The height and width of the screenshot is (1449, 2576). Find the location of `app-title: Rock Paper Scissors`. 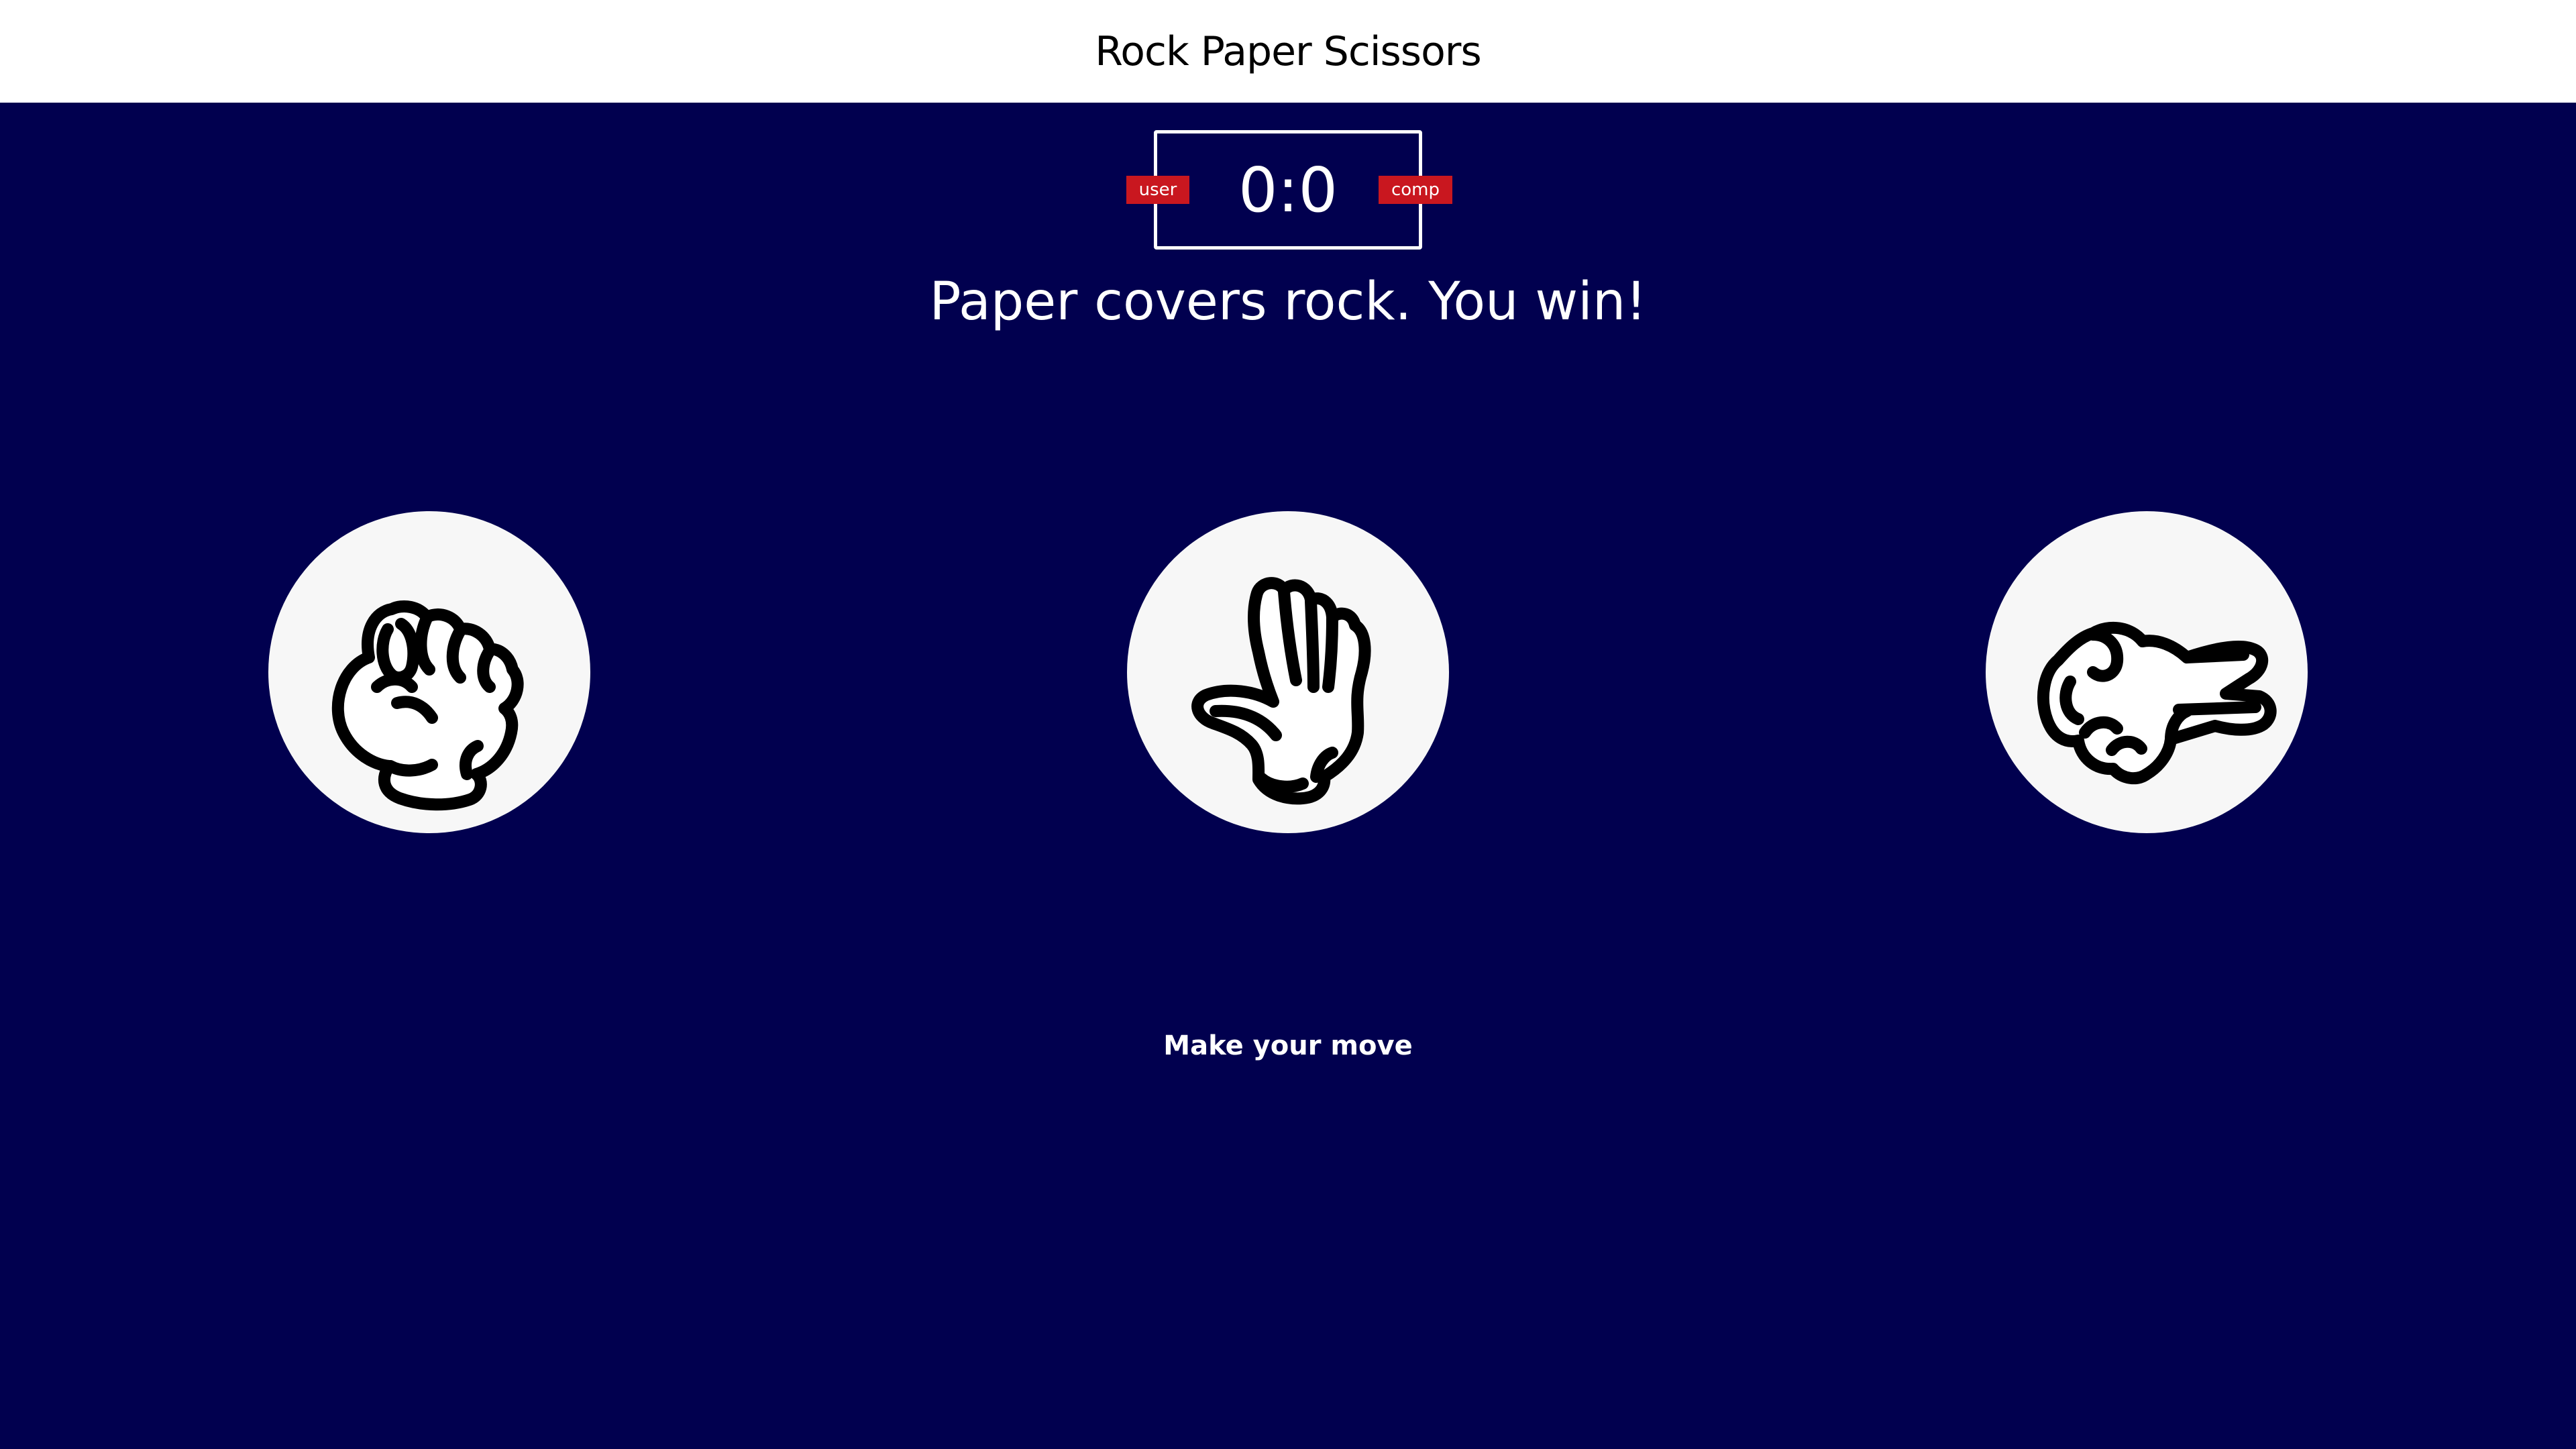

app-title: Rock Paper Scissors is located at coordinates (1288, 51).